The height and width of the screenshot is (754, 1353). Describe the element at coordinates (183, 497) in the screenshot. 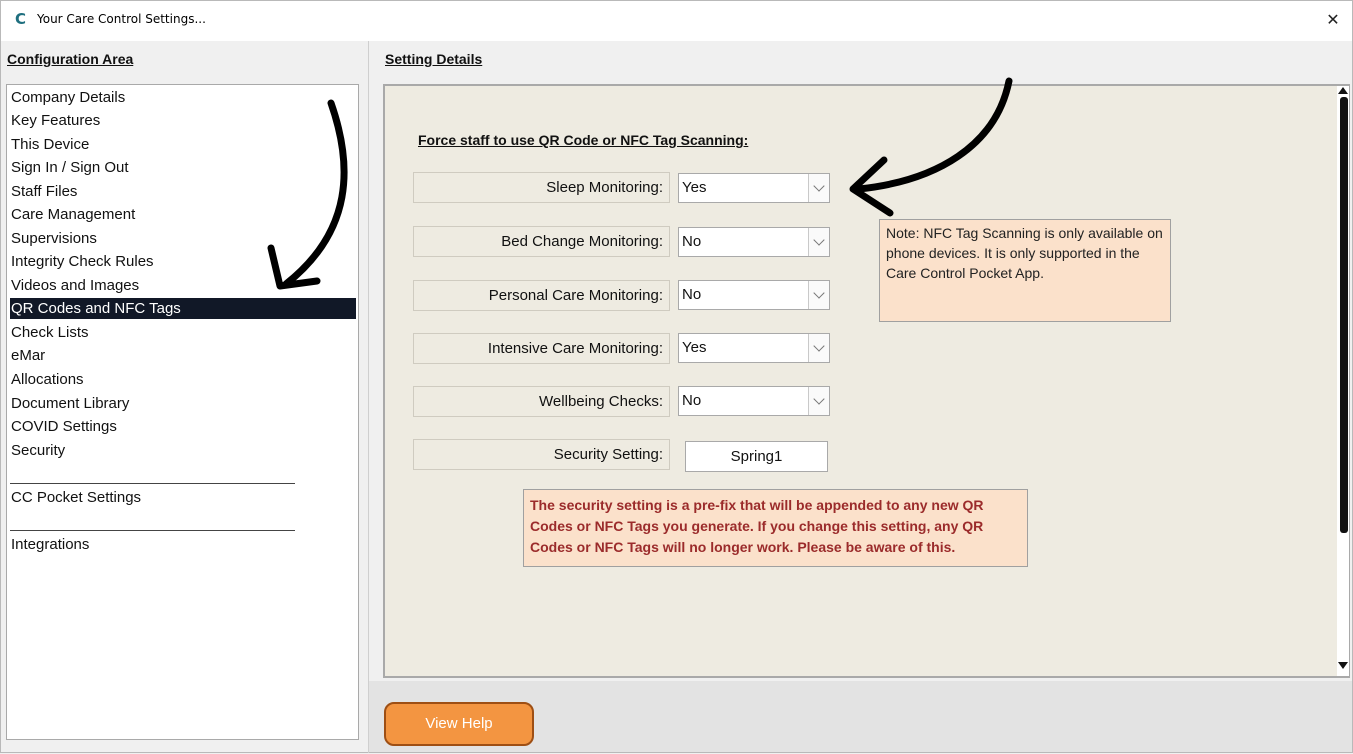

I see `nav-item-cc-pocket-settings: CC Pocket Settings` at that location.